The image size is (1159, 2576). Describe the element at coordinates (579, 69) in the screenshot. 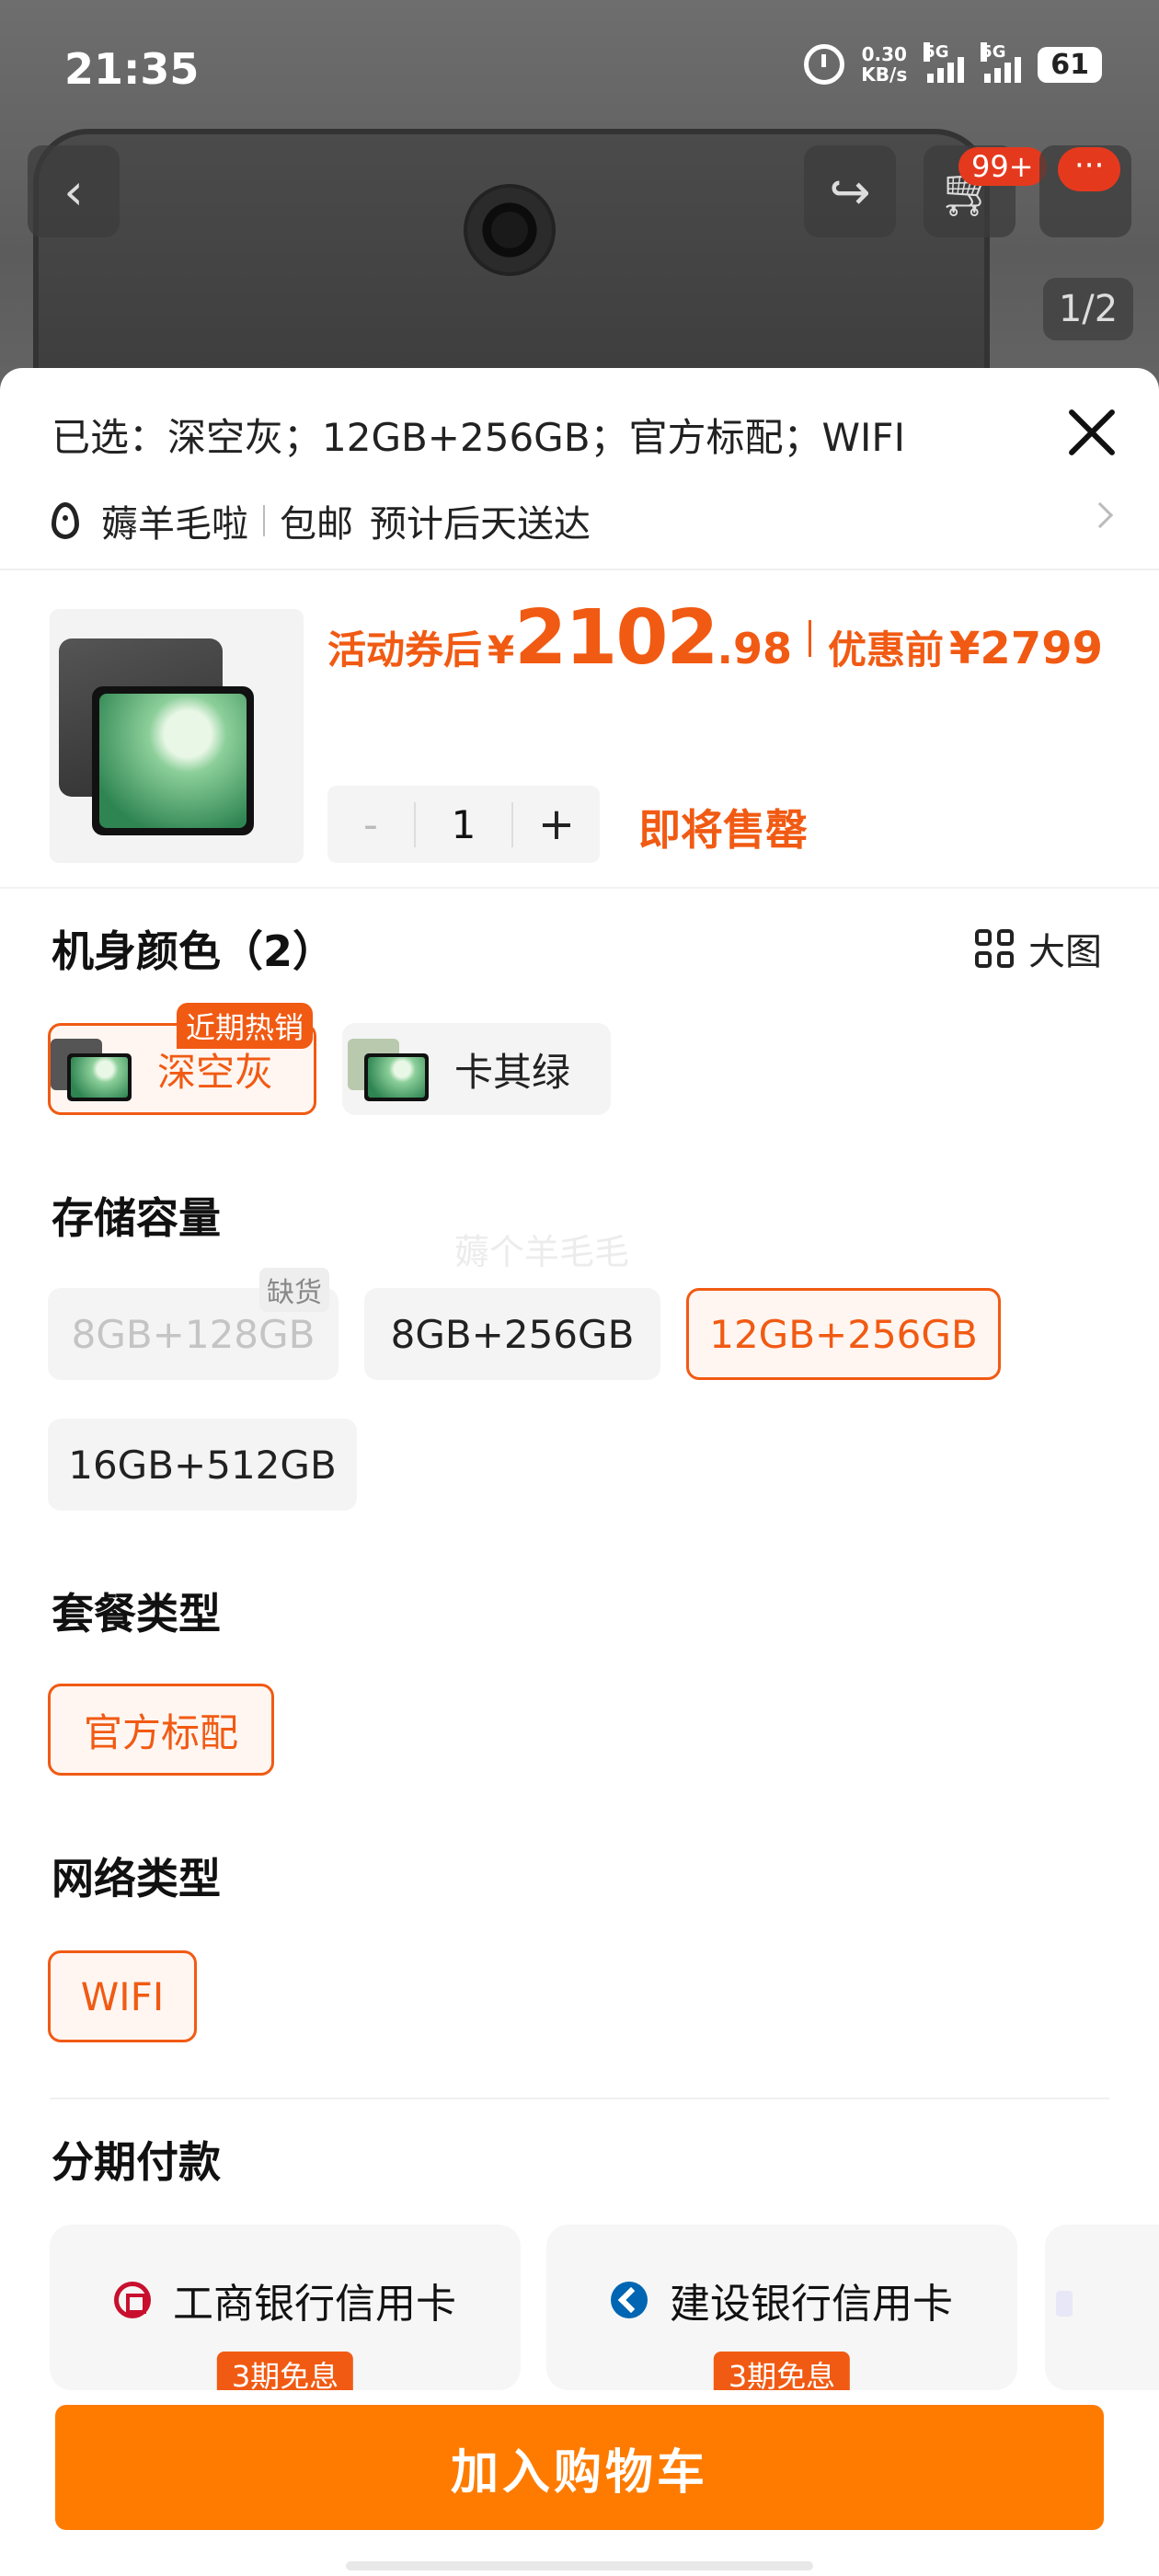

I see `status-bar: 21:35 0.30 KB/s 5G 5G 61` at that location.